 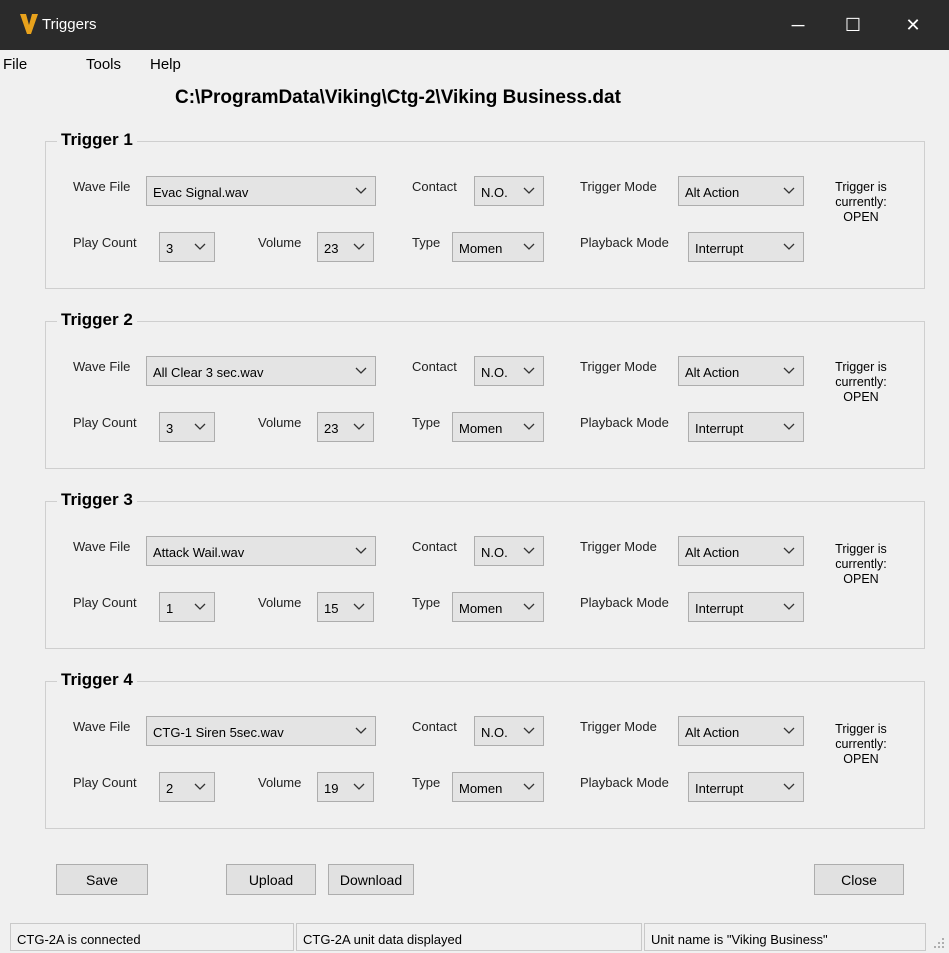 I want to click on wave-file-select: CTG-1 Siren 5sec.wav, so click(x=261, y=731).